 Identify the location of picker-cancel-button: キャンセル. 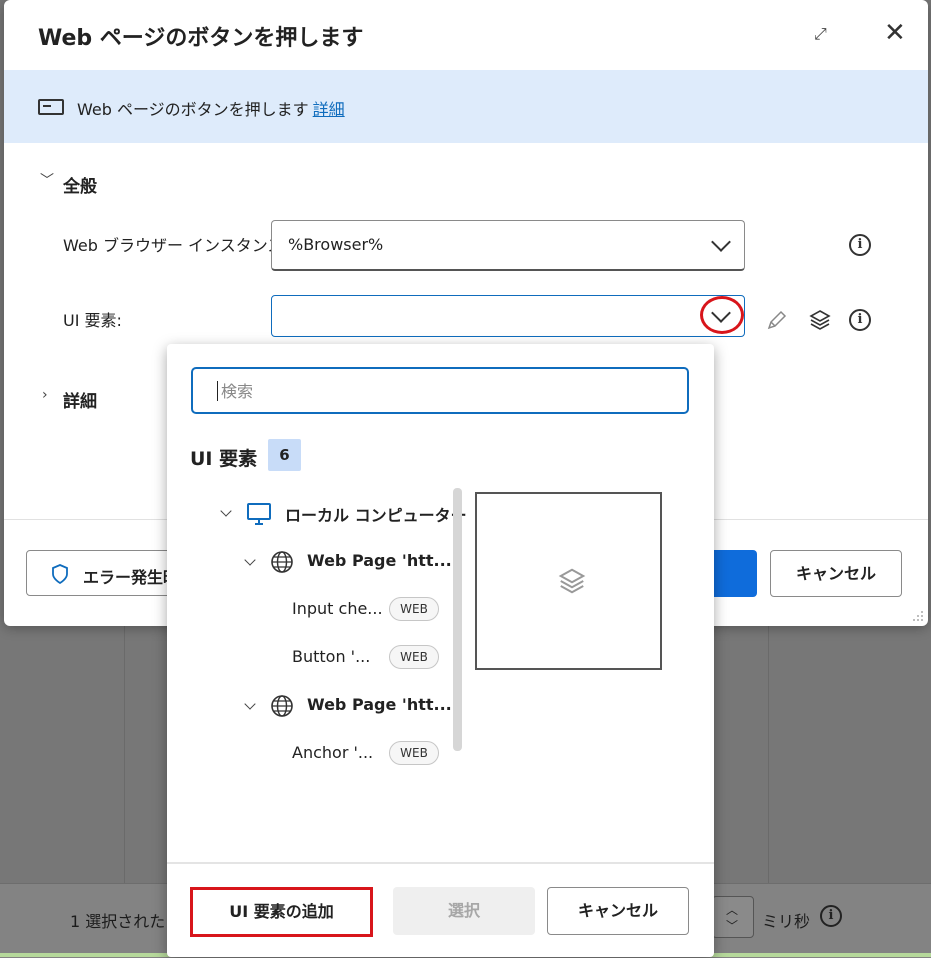
(618, 911).